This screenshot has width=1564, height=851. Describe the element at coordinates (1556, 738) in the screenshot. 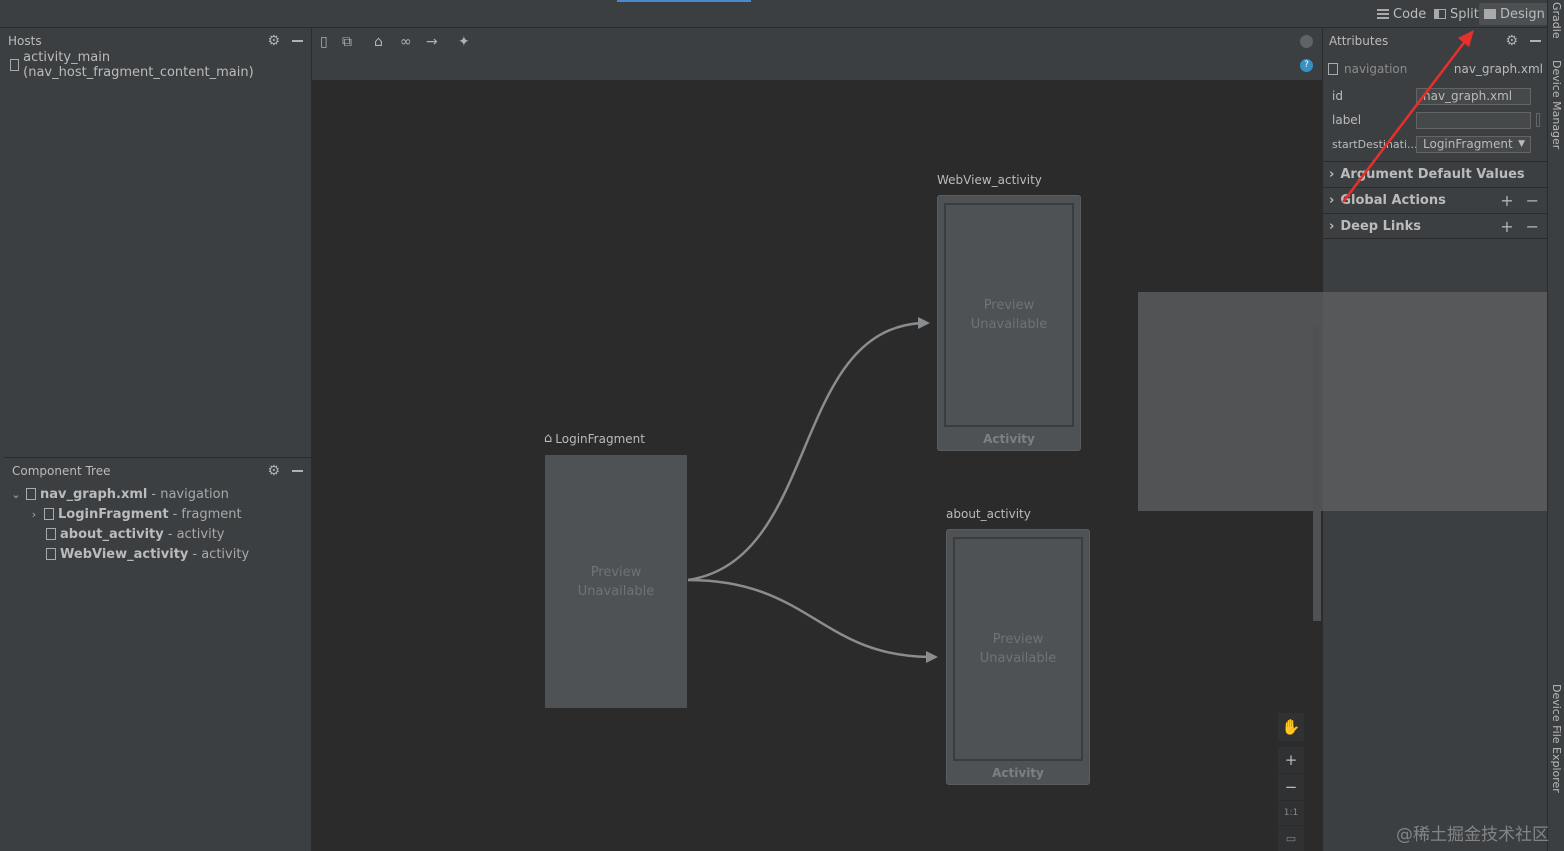

I see `device-file-explorer-tab: Device File Explorer` at that location.